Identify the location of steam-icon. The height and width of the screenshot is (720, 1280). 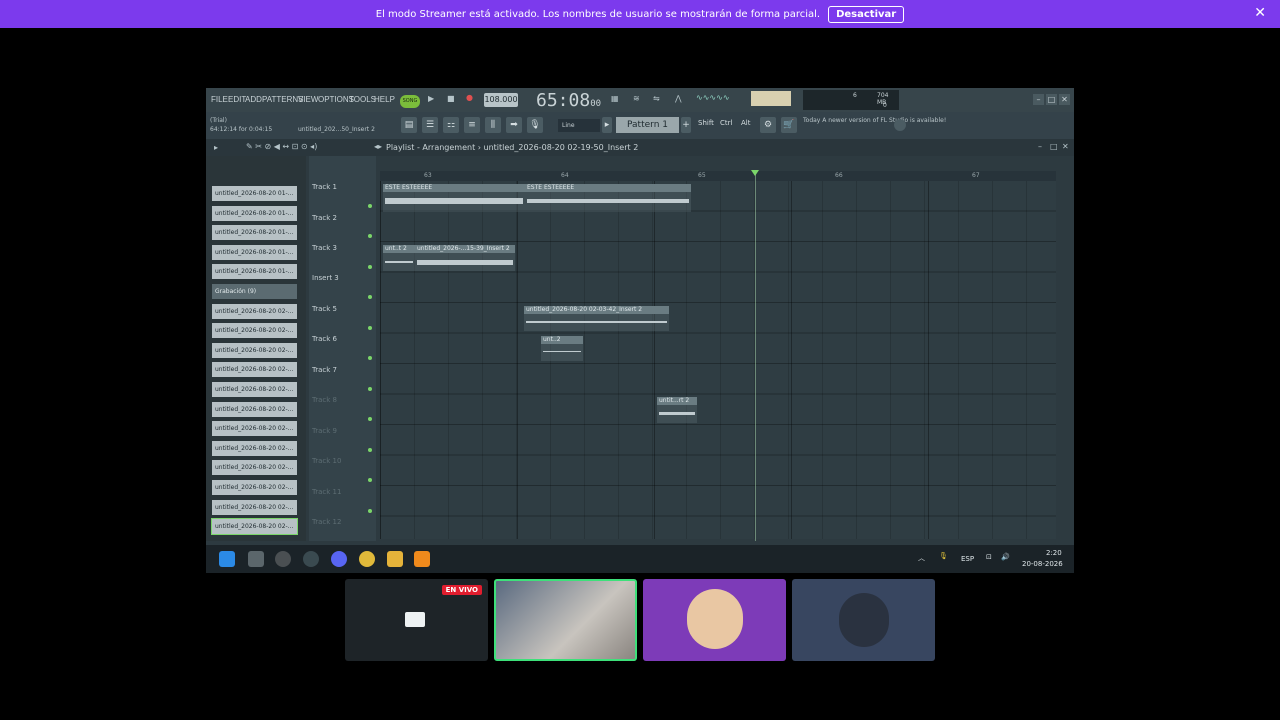
(311, 559).